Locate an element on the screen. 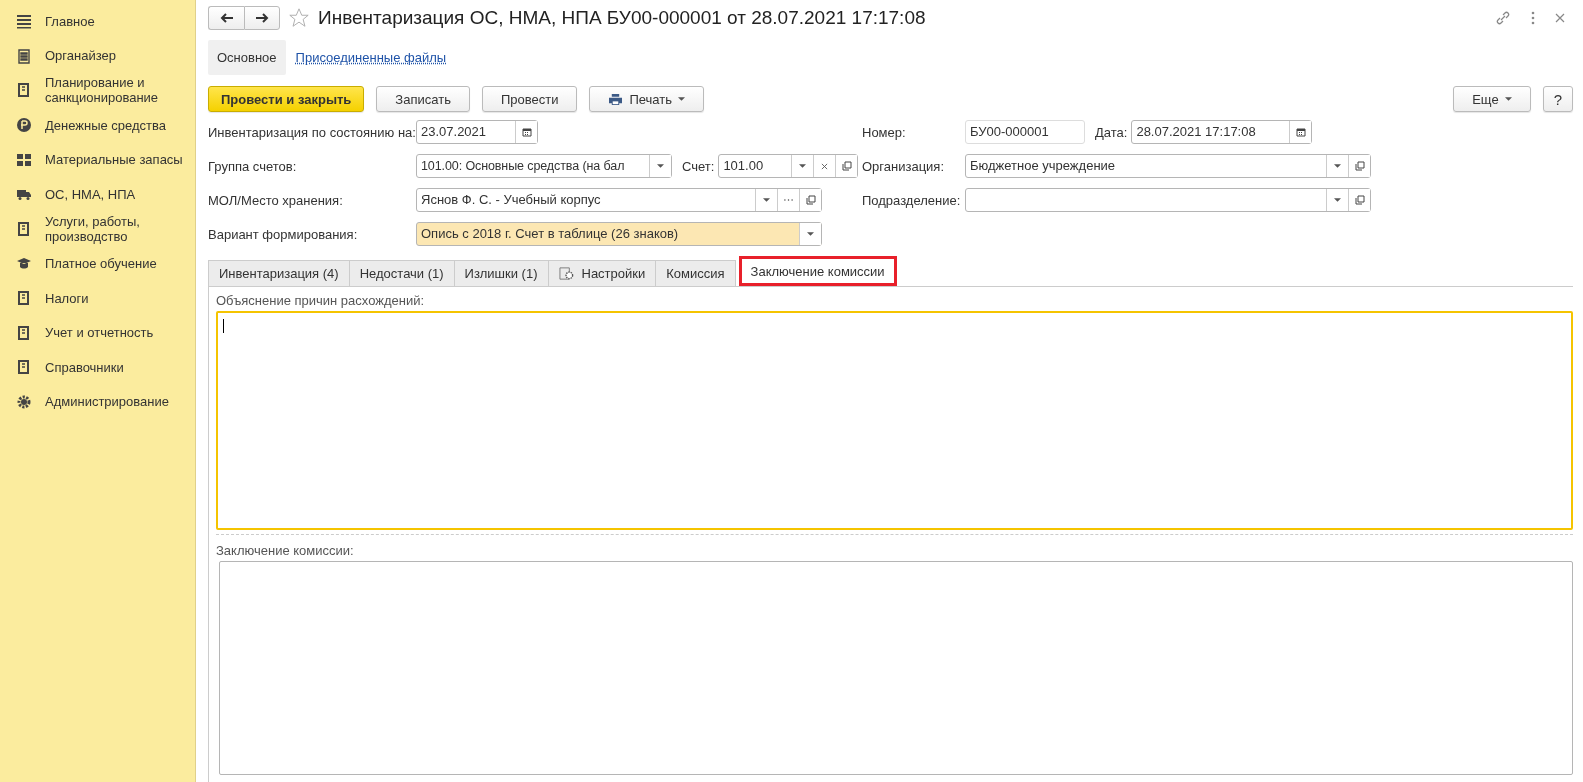 This screenshot has width=1583, height=782. link-icon is located at coordinates (1503, 18).